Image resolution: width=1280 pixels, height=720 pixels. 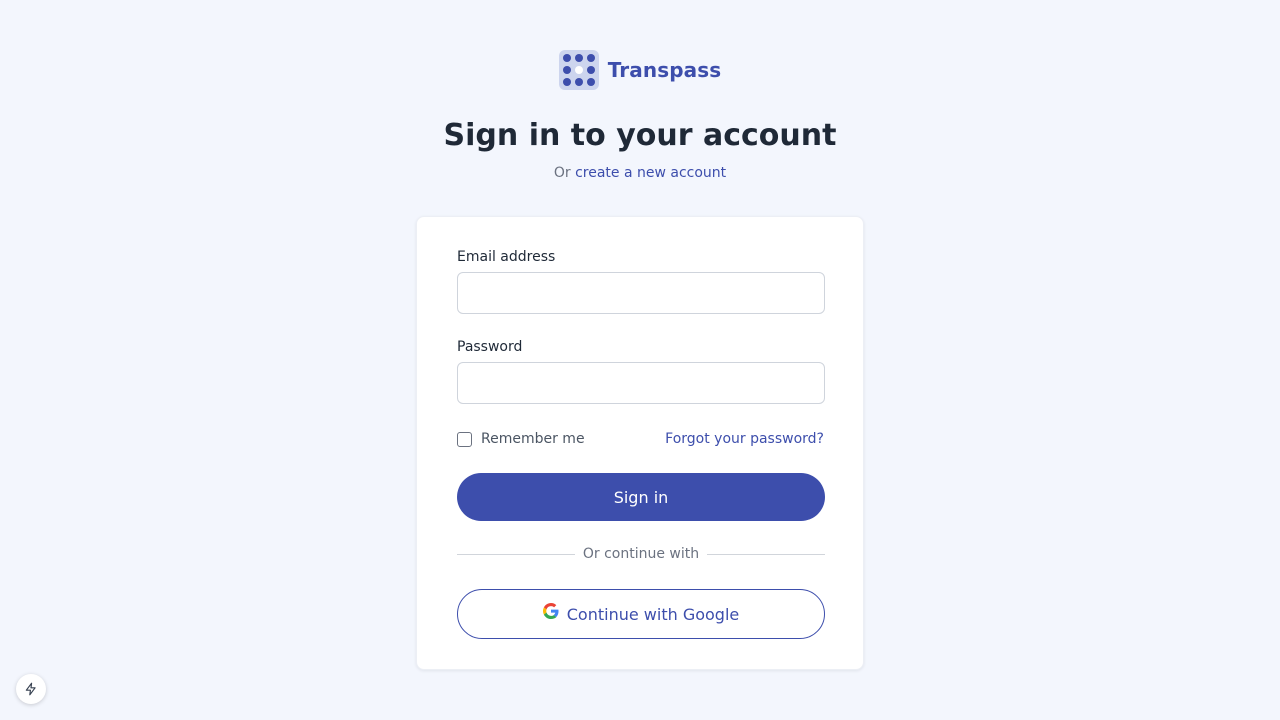 I want to click on continue-divider: Or continue with, so click(x=641, y=554).